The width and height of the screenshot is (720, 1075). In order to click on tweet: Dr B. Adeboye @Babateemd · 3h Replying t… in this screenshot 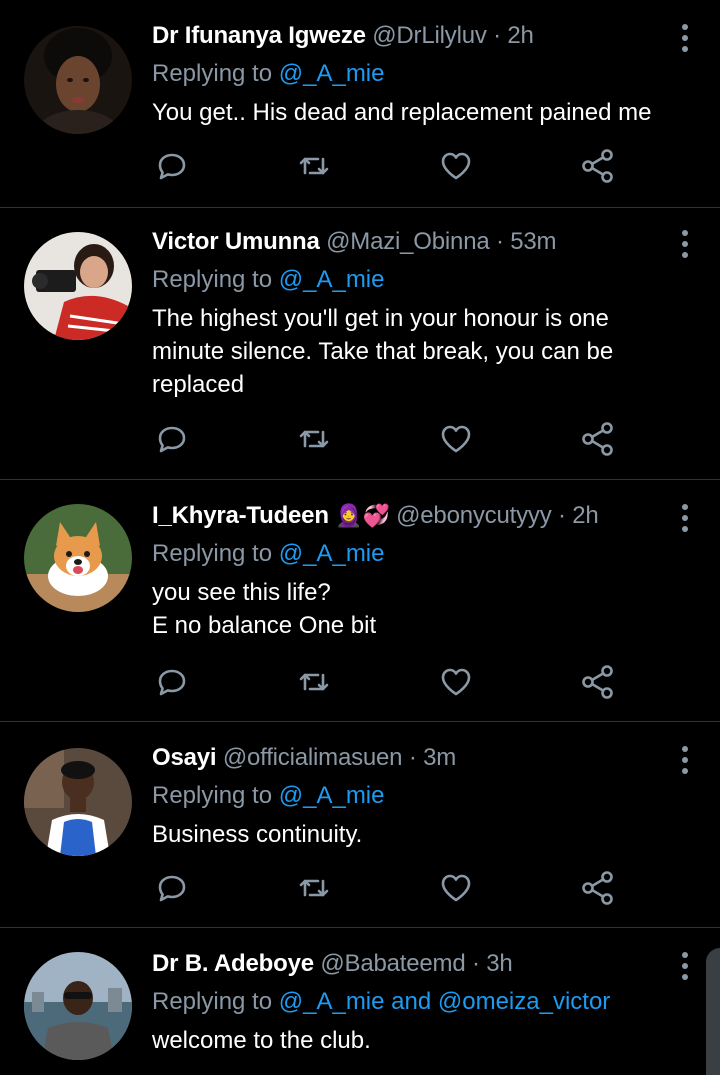, I will do `click(360, 1001)`.